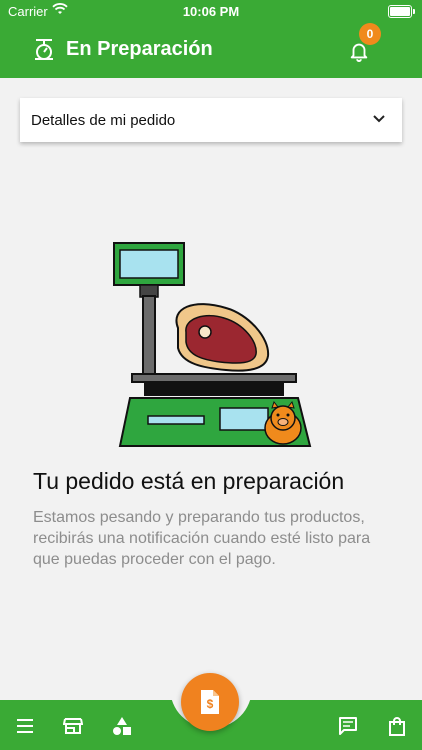 Image resolution: width=422 pixels, height=750 pixels. What do you see at coordinates (212, 344) in the screenshot?
I see `scale-illustration` at bounding box center [212, 344].